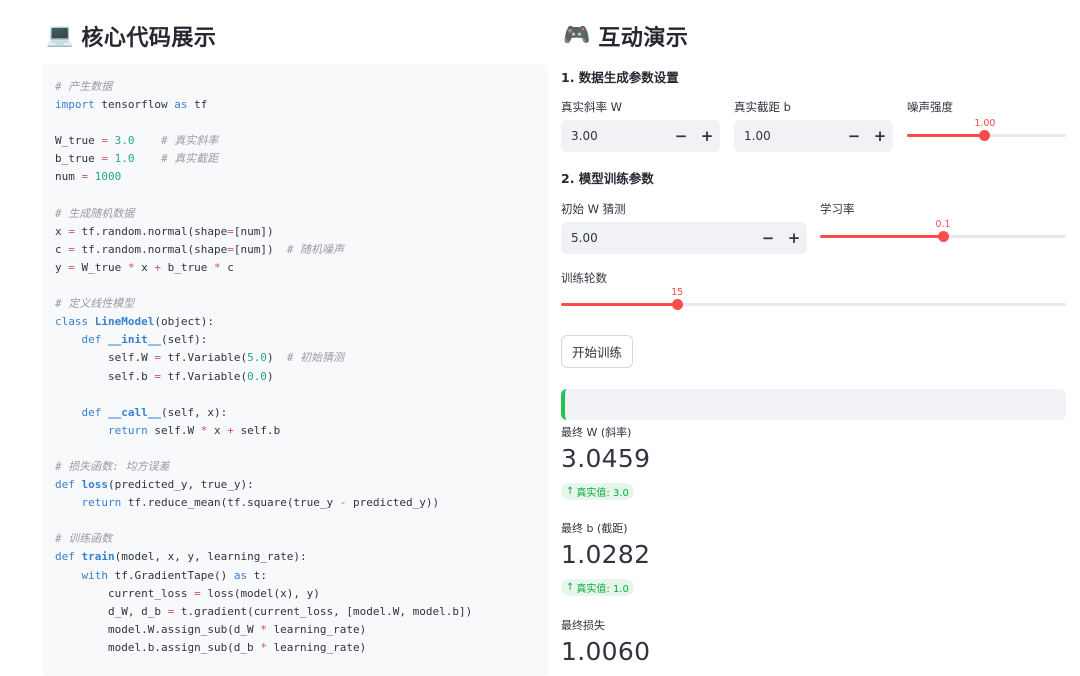  I want to click on code-line: # 训练函数, so click(295, 539).